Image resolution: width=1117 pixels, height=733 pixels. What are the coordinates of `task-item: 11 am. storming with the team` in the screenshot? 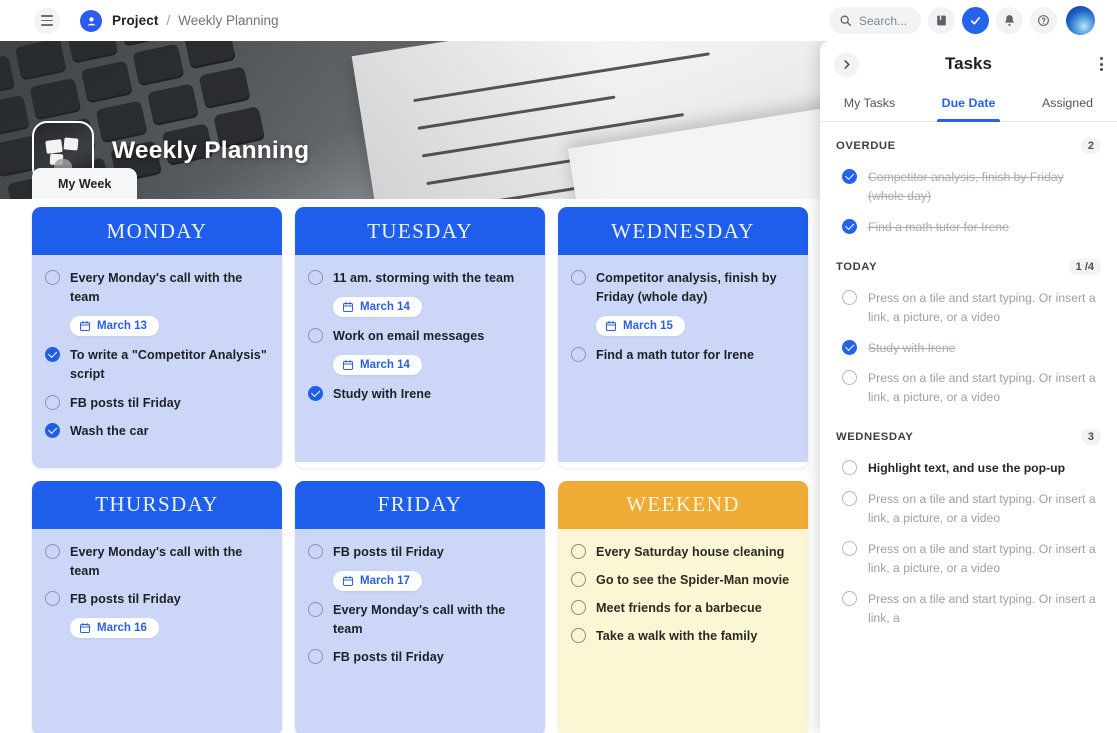 It's located at (420, 278).